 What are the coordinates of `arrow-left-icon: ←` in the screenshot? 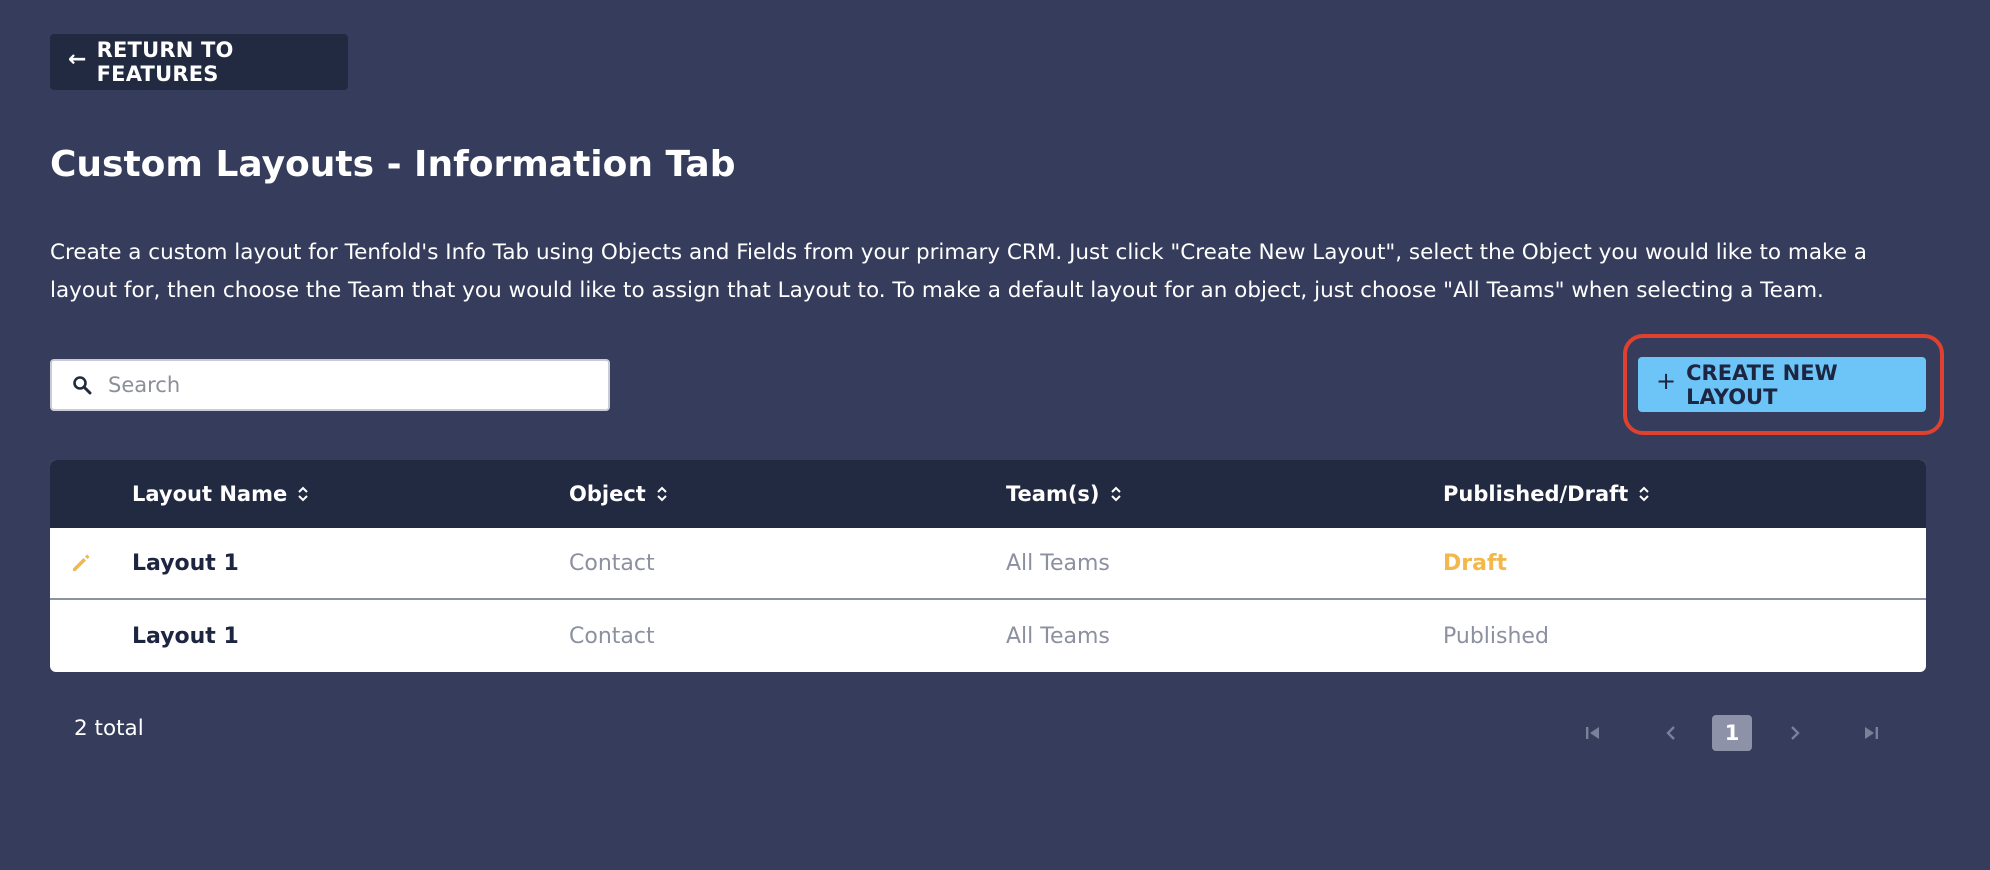 It's located at (77, 59).